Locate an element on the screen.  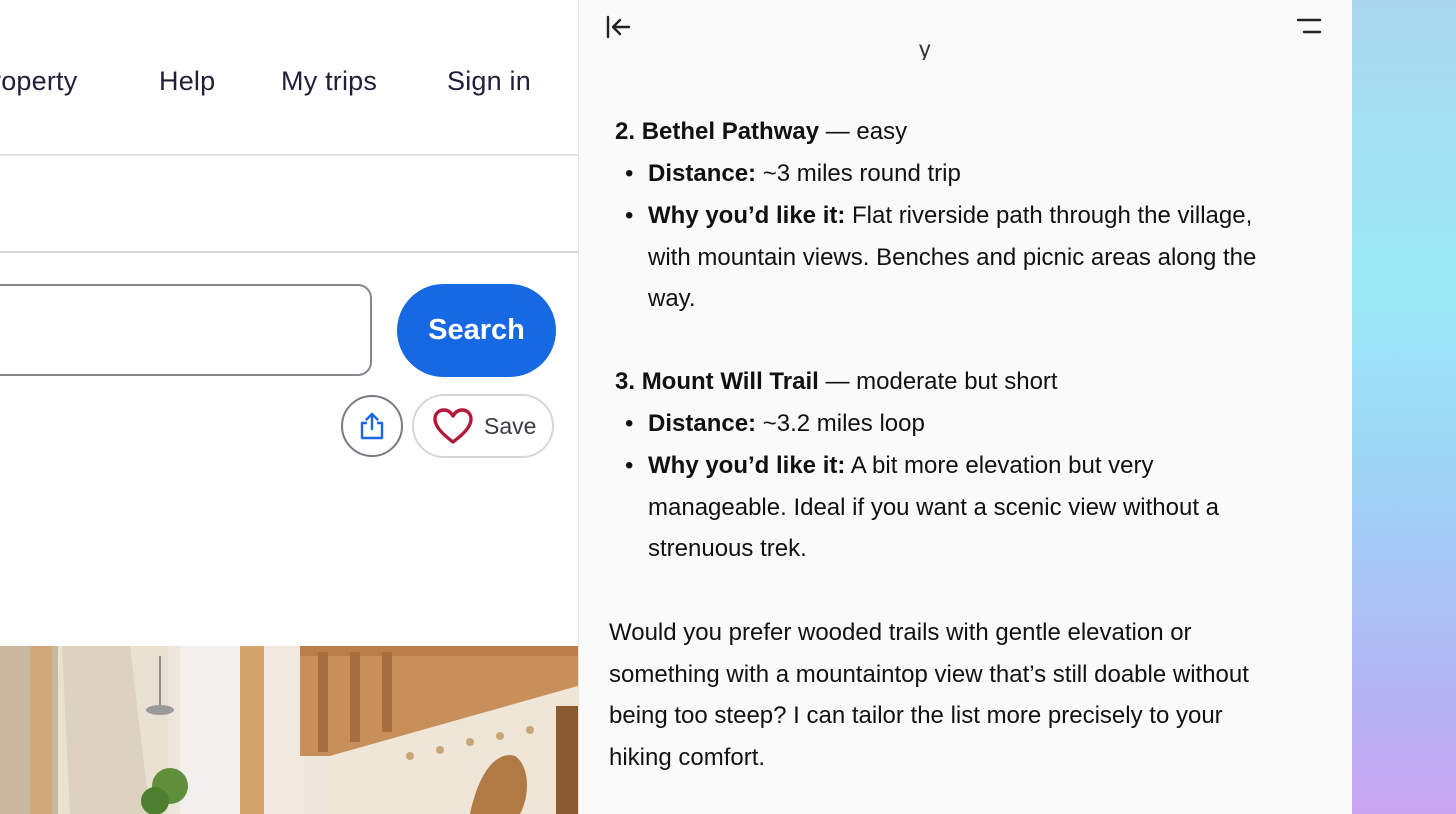
trail-difficulty: — moderate but short is located at coordinates (941, 381).